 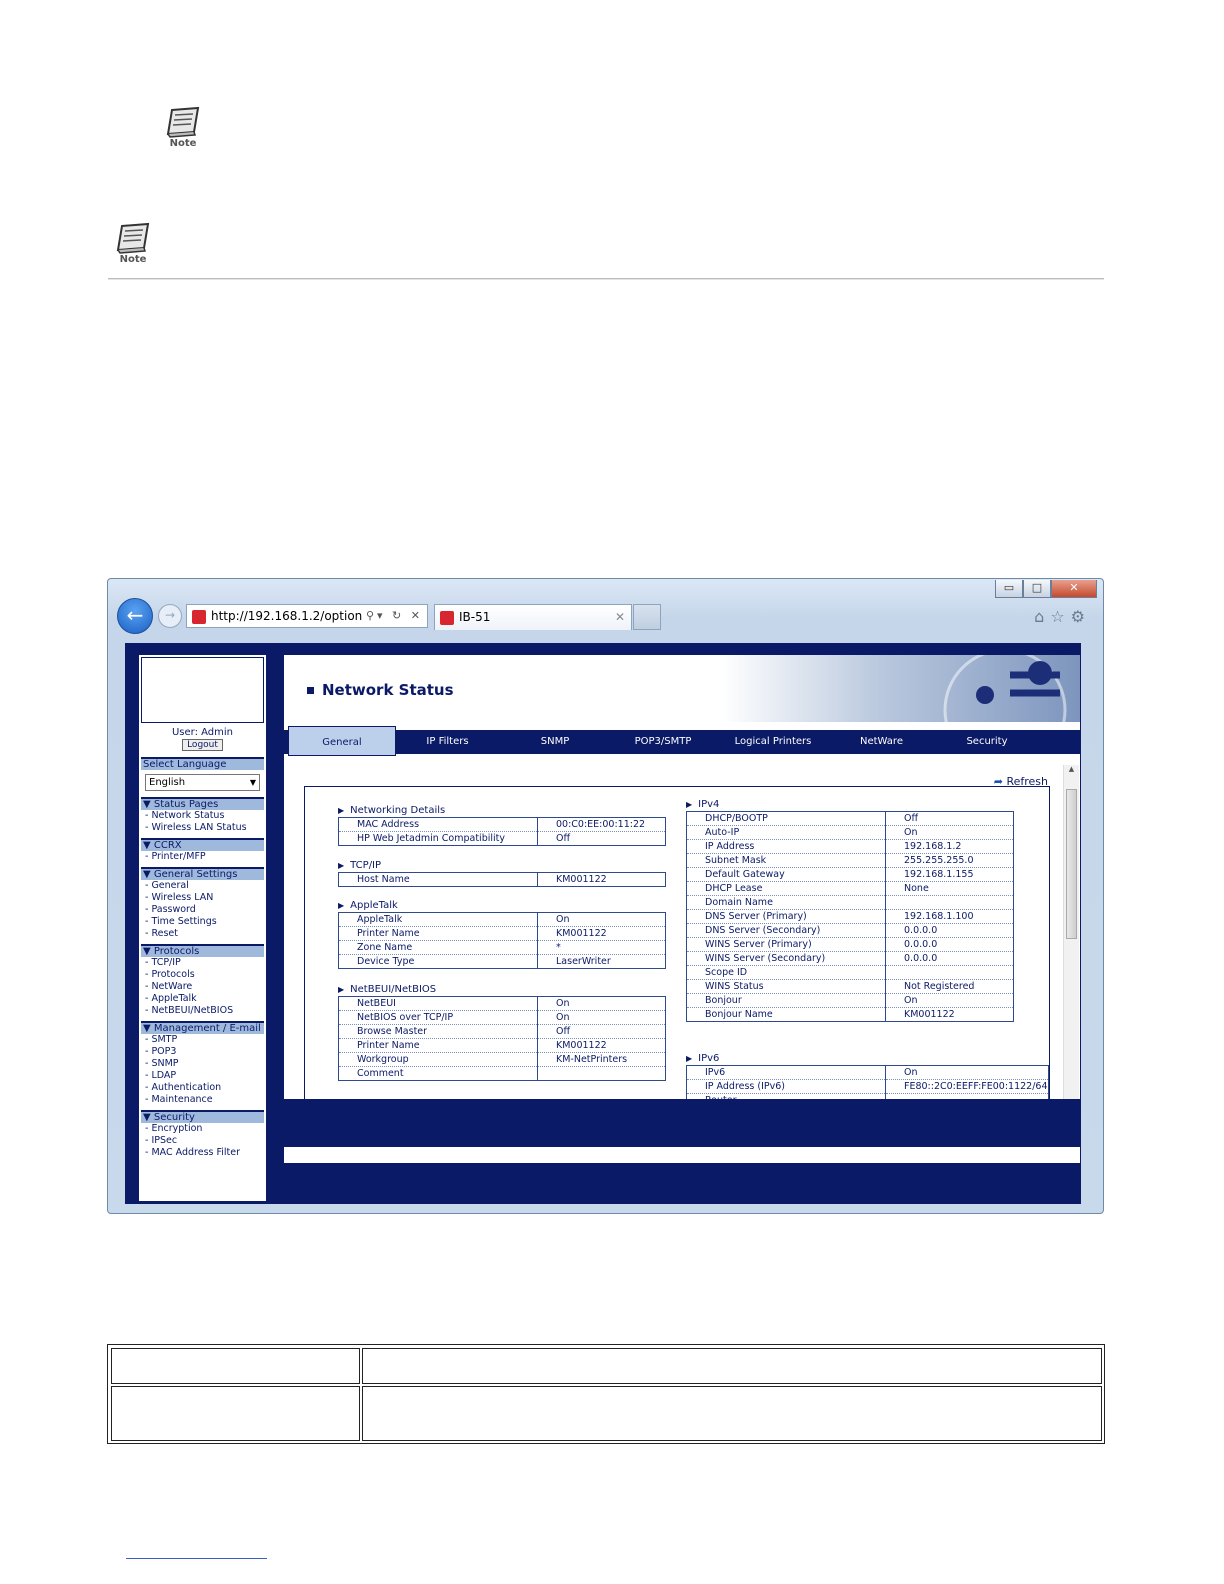 I want to click on tab-ip-filters: IP Filters, so click(x=447, y=742).